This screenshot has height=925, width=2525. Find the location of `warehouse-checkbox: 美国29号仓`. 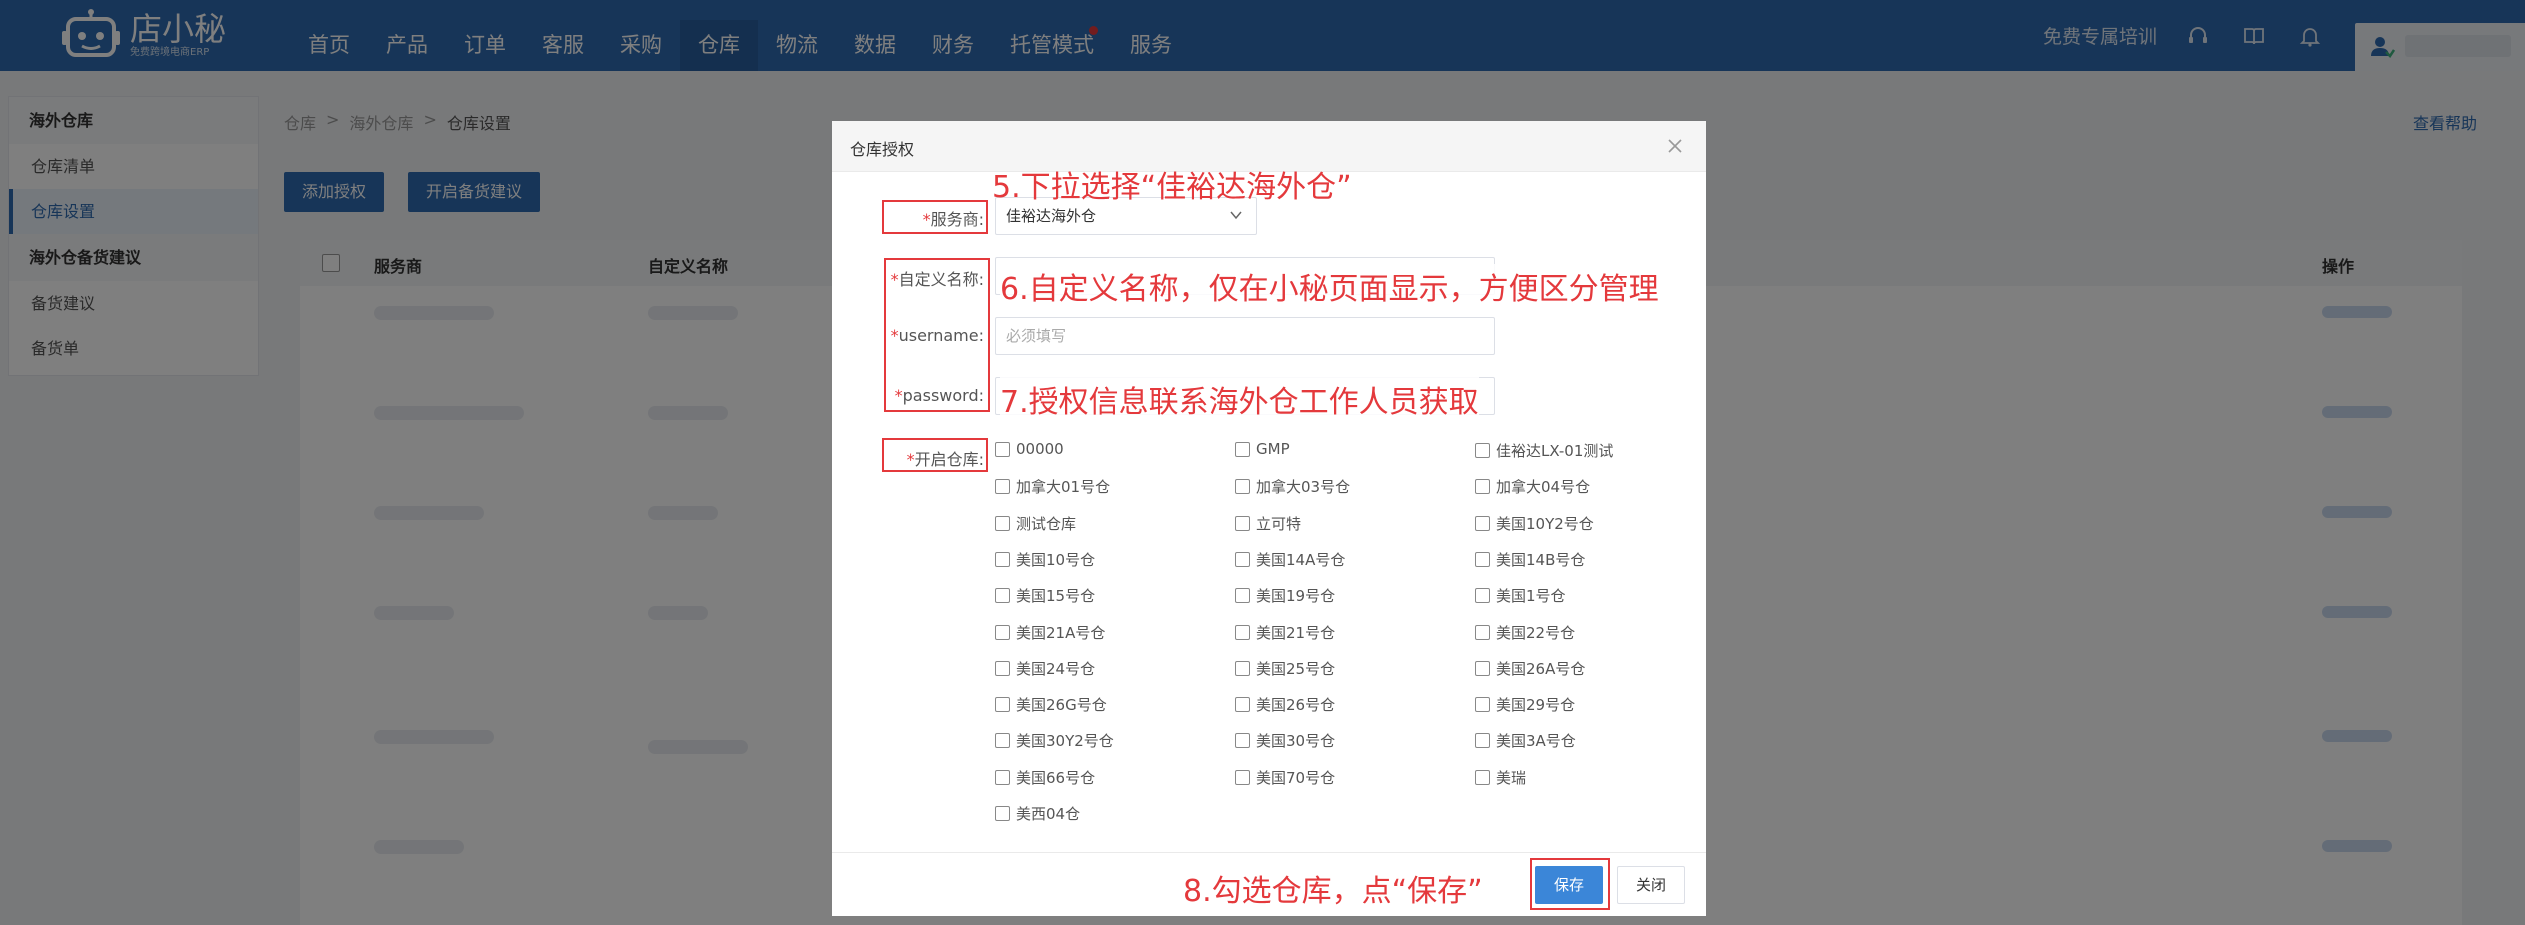

warehouse-checkbox: 美国29号仓 is located at coordinates (1525, 704).